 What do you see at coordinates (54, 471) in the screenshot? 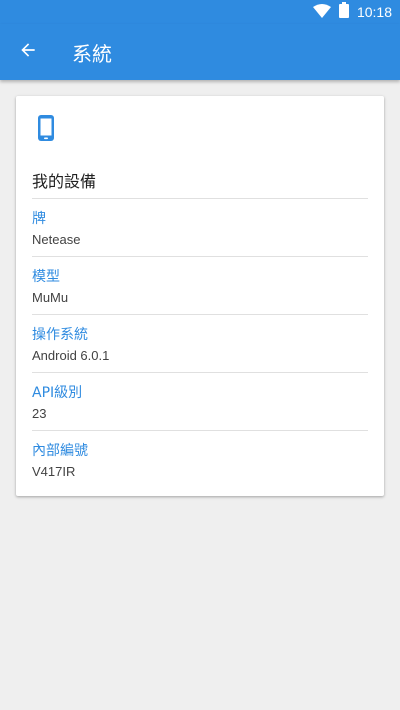
I see `info-value-build-number: V417IR` at bounding box center [54, 471].